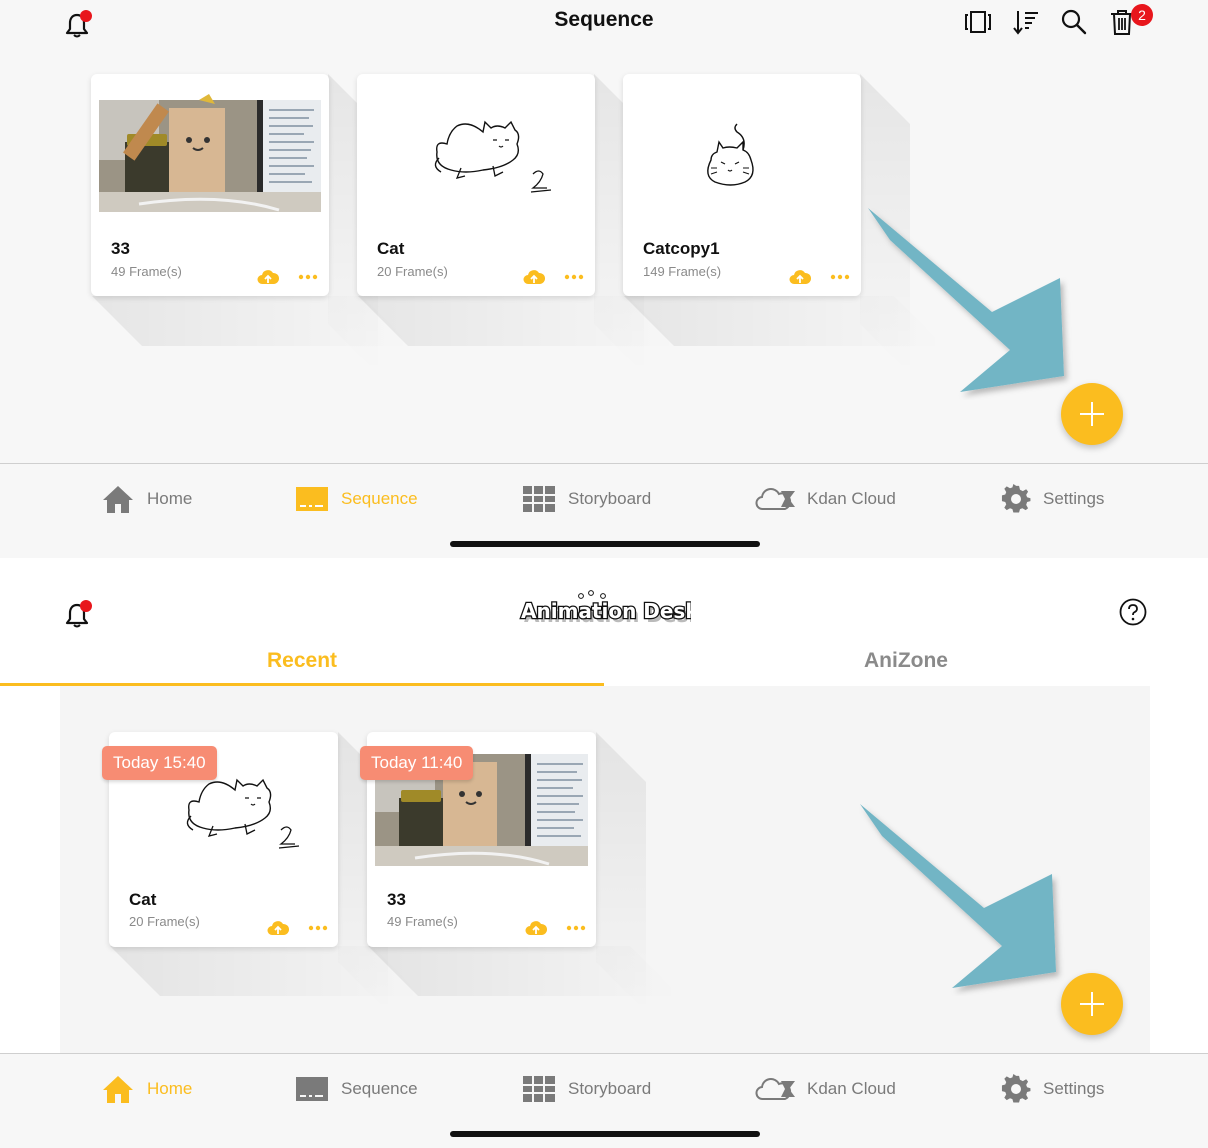  Describe the element at coordinates (1074, 22) in the screenshot. I see `search-icon` at that location.